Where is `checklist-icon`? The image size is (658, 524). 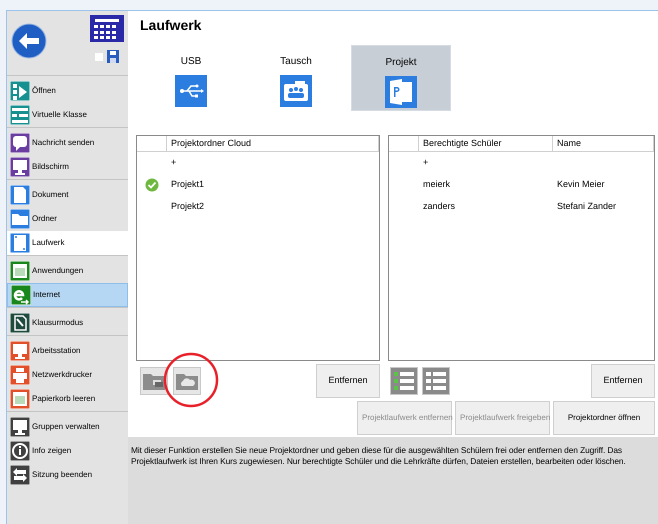
checklist-icon is located at coordinates (404, 381).